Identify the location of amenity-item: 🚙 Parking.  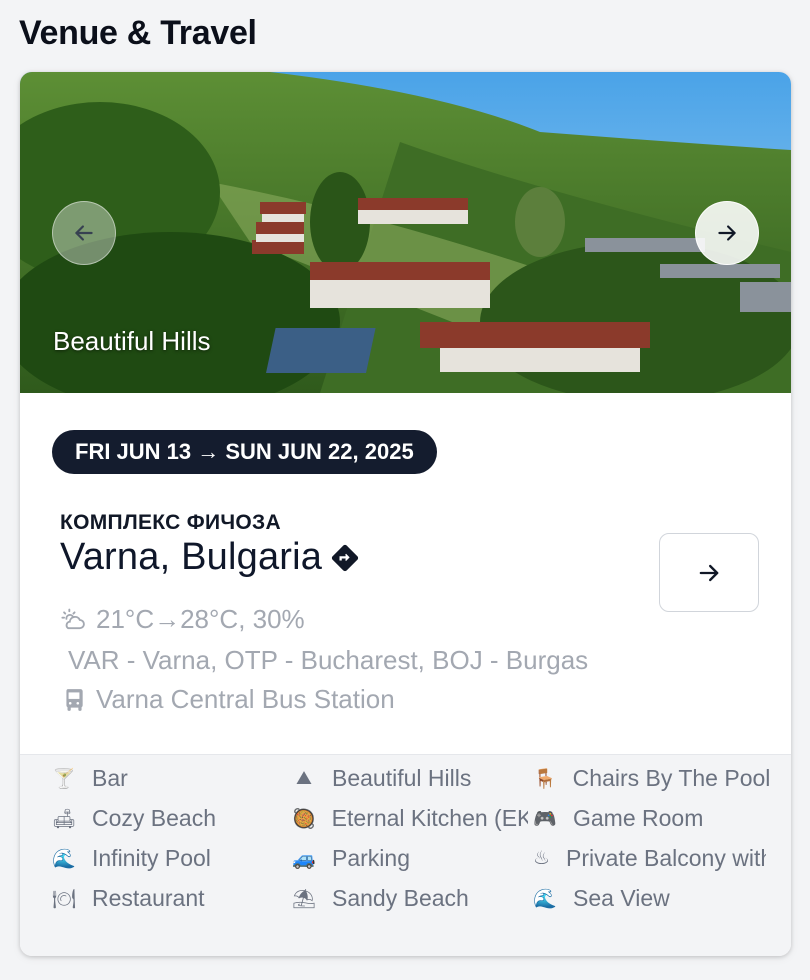
(410, 858).